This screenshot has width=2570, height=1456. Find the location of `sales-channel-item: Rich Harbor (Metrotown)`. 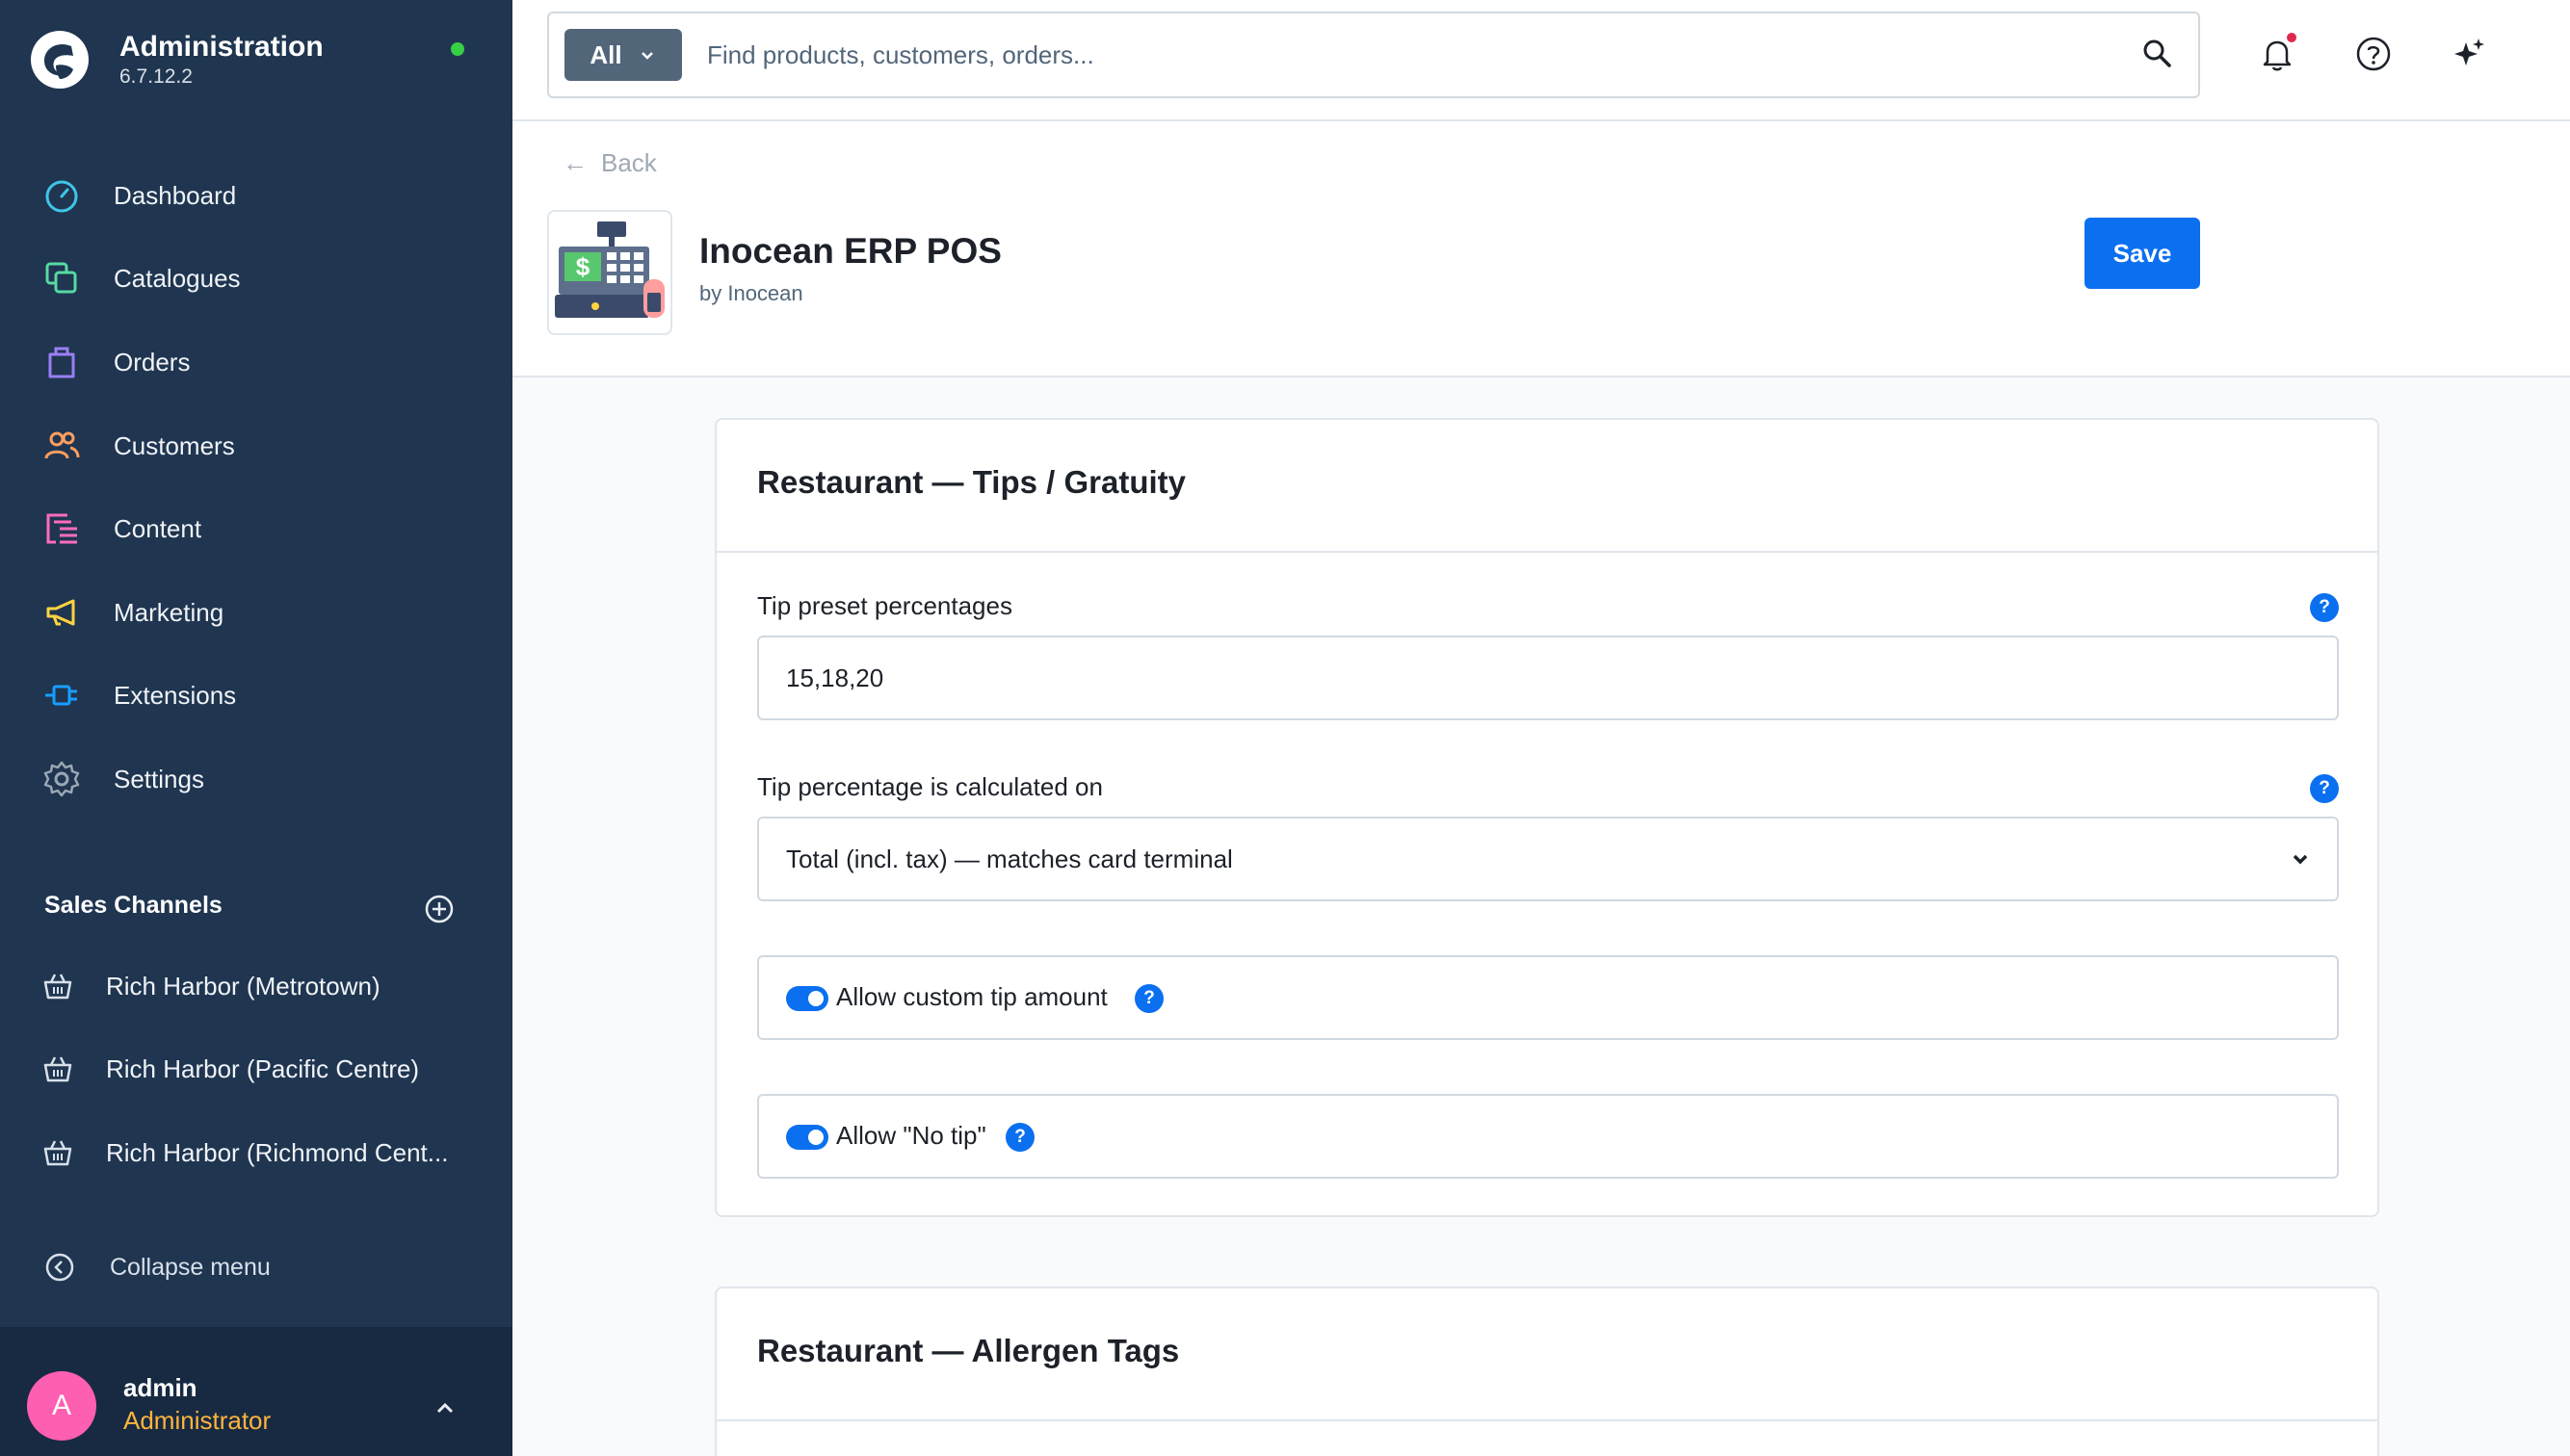

sales-channel-item: Rich Harbor (Metrotown) is located at coordinates (210, 986).